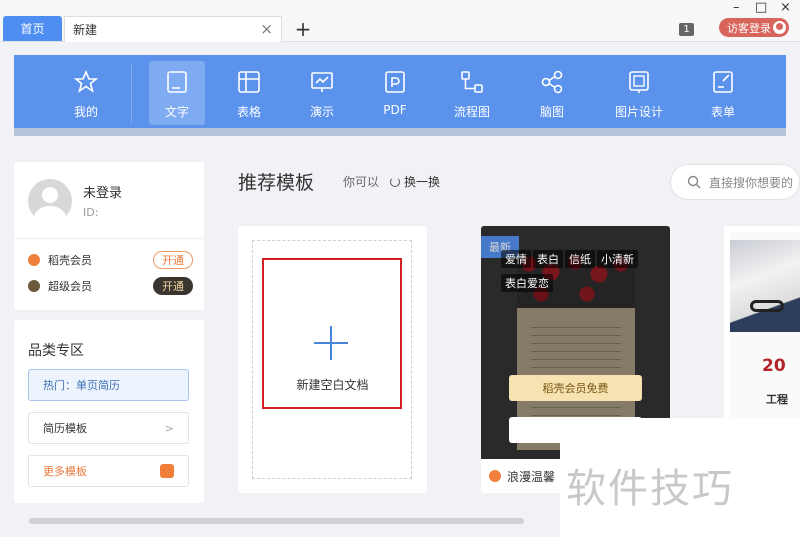  Describe the element at coordinates (322, 82) in the screenshot. I see `presentation-icon` at that location.